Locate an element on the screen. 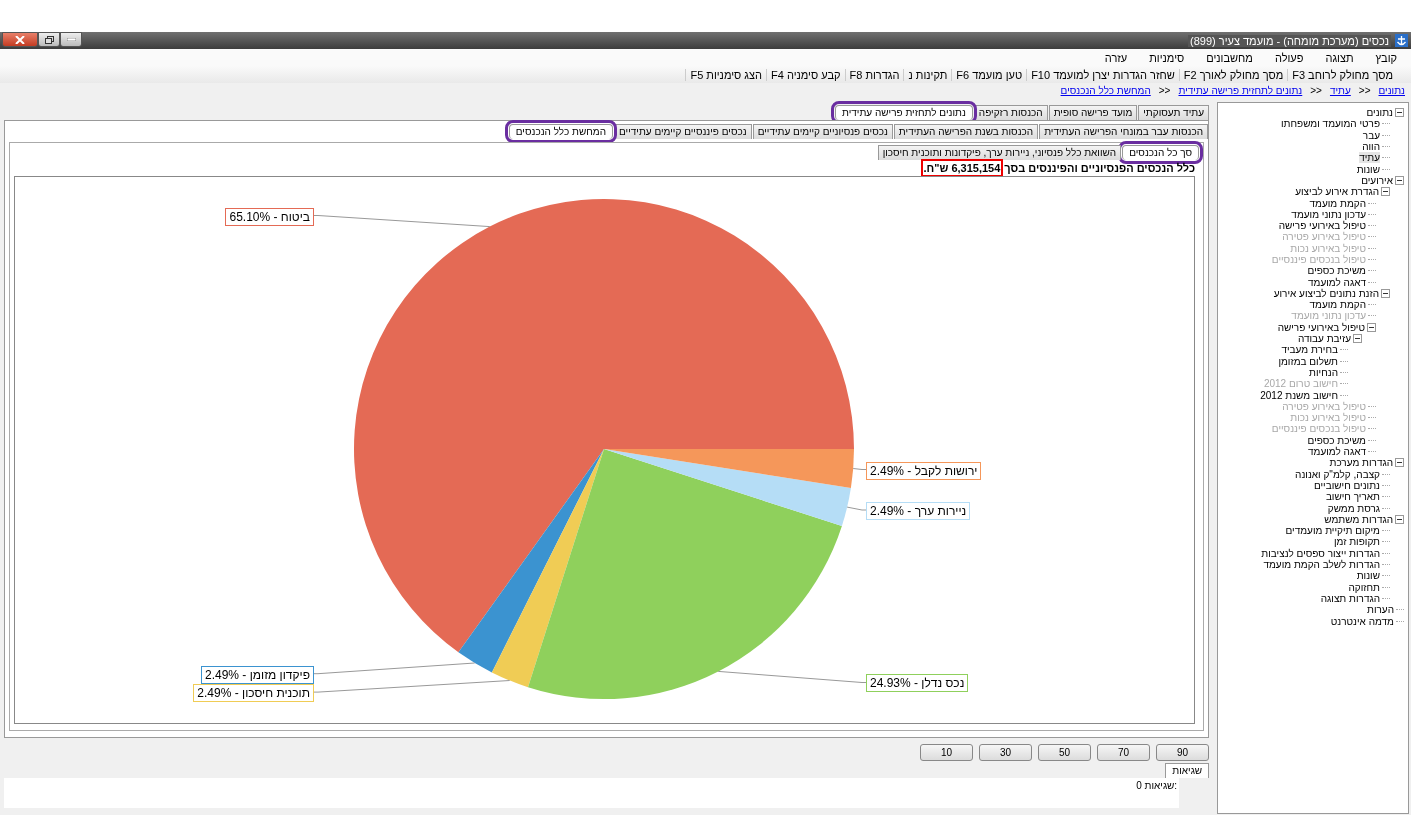 This screenshot has height=815, width=1411. tree-item: הווה is located at coordinates (1371, 147).